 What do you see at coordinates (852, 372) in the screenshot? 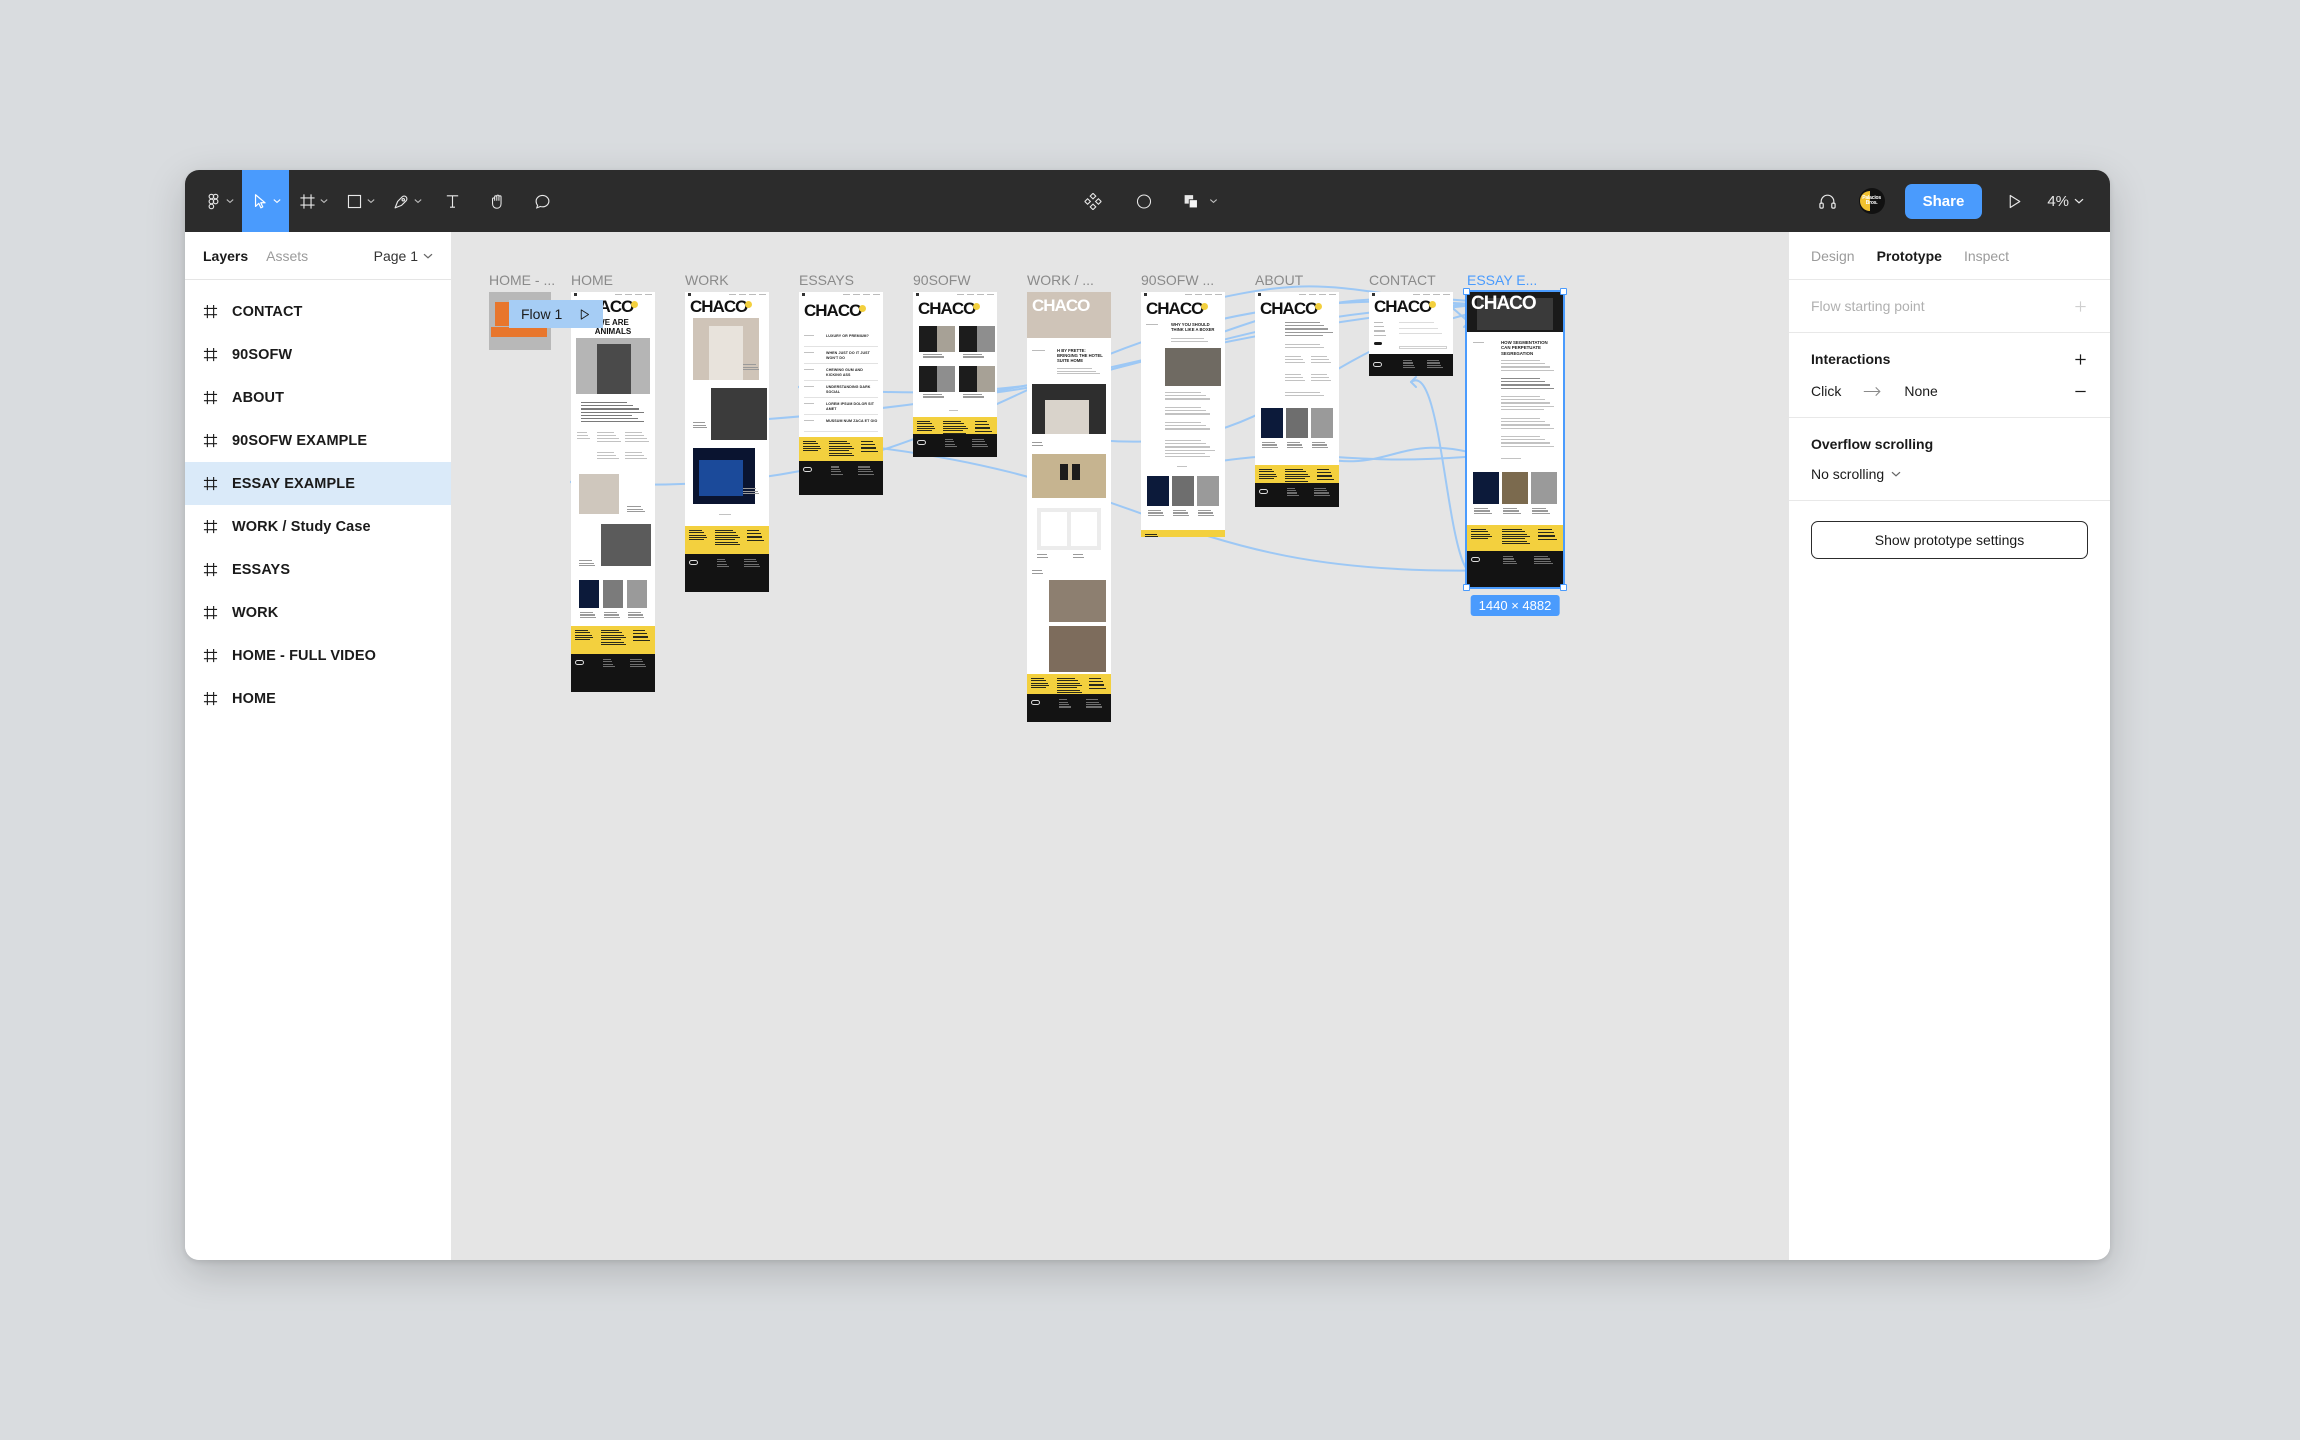
I see `essay-list-item: CHEWING GUM AND KICKING ASS` at bounding box center [852, 372].